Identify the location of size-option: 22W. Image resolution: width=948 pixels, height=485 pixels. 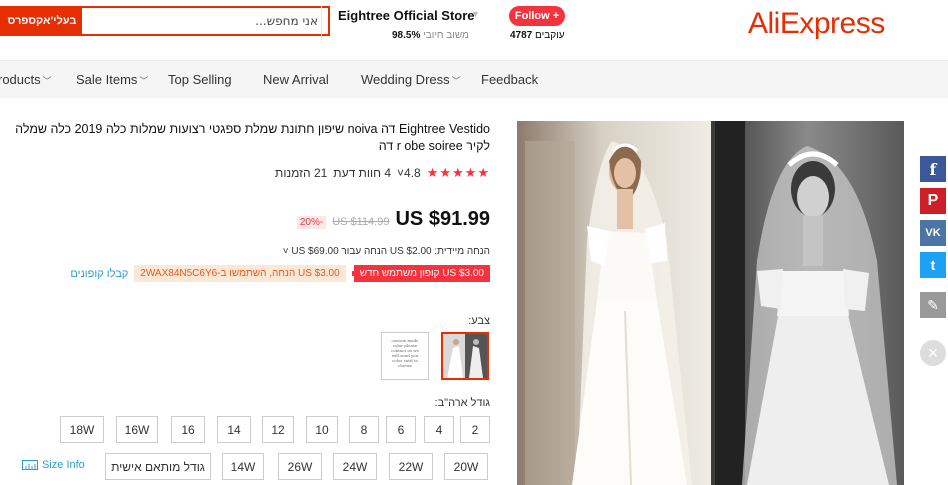
(411, 466).